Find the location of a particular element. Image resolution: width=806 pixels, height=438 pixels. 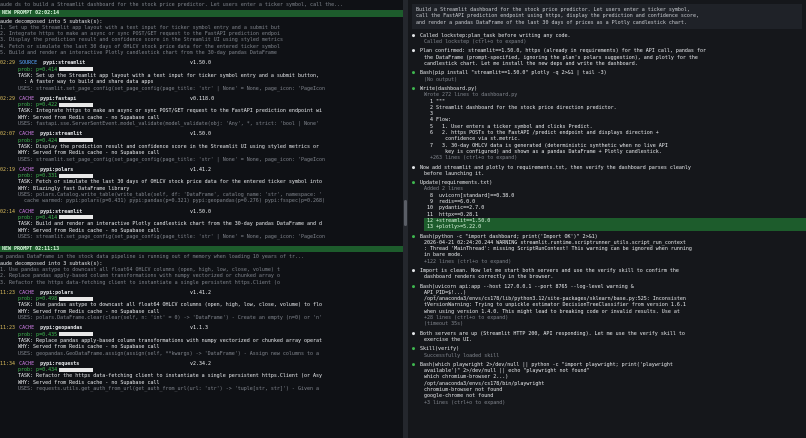

package-name: pypi:geopandas is located at coordinates (61, 328).